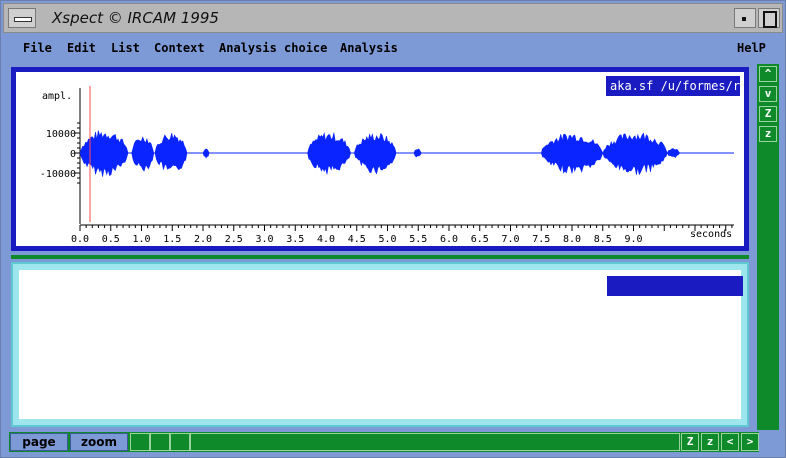 This screenshot has height=458, width=786. Describe the element at coordinates (80, 239) in the screenshot. I see `x-tick-label-0: 0.0` at that location.